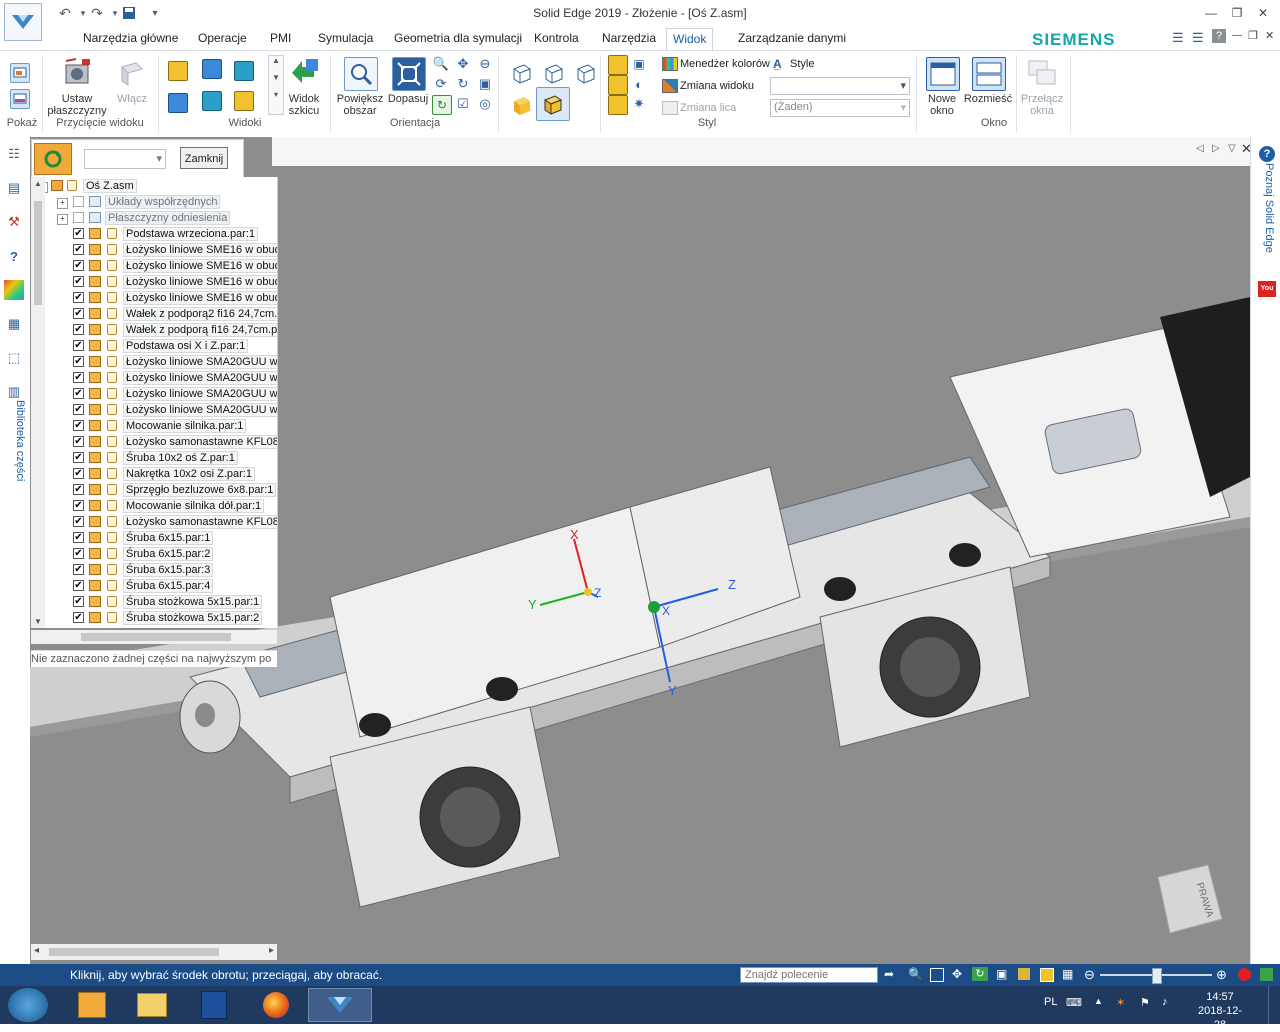  I want to click on tree-part-row: ✔ Wałek z podporą2 fi16 24,7cm., so click(154, 314).